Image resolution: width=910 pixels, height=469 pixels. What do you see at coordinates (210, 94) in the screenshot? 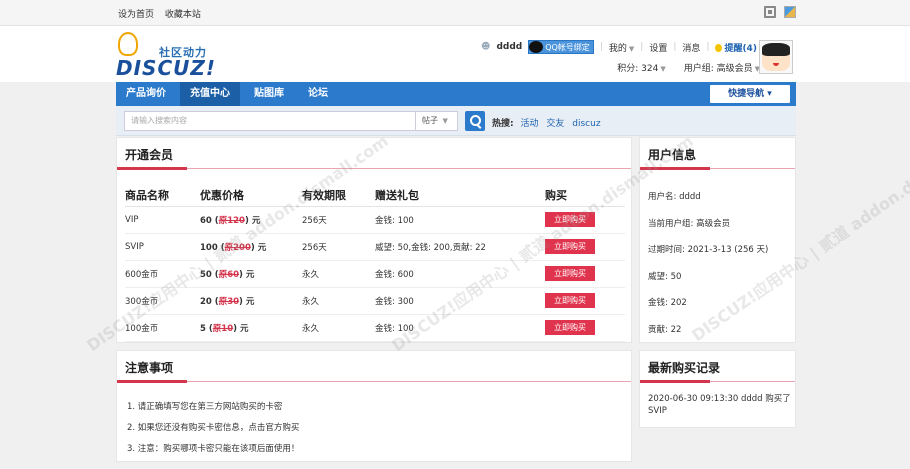
I see `nav-item-recharge: 充值中心` at bounding box center [210, 94].